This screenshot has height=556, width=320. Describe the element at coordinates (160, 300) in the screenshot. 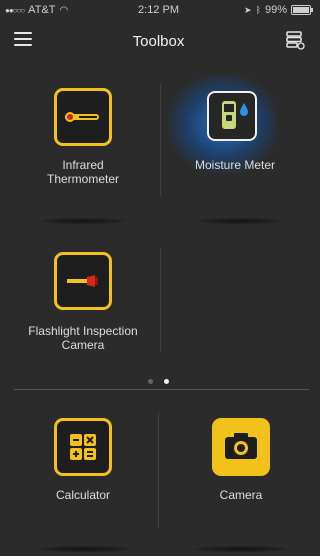

I see `grid-divider-vertical` at that location.